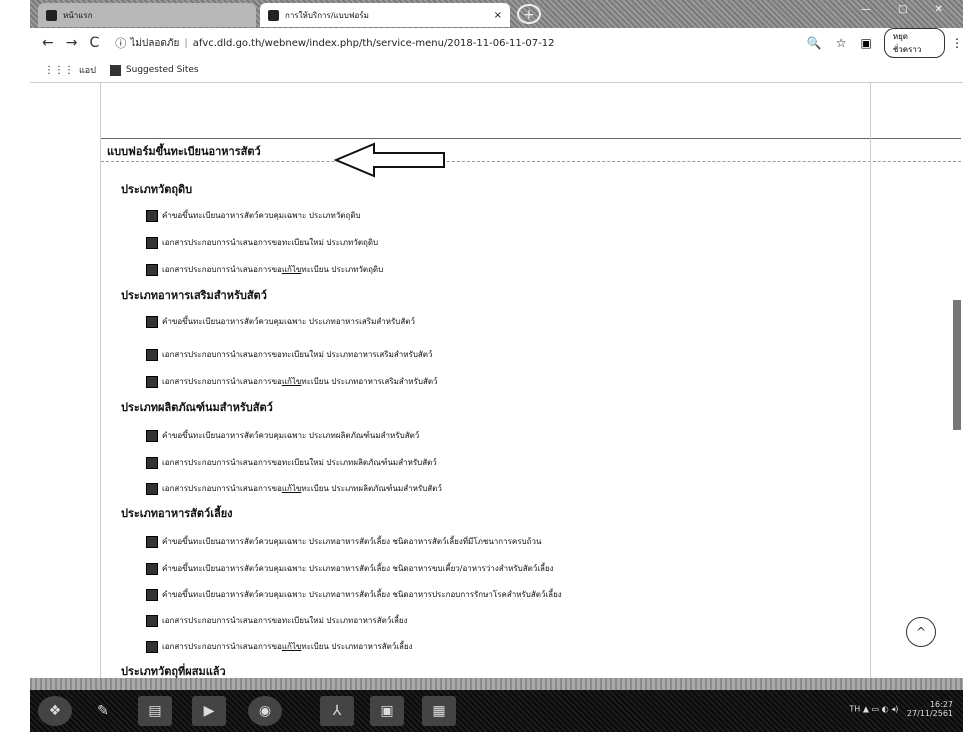  I want to click on clock-date: 27/11/2561, so click(929, 713).